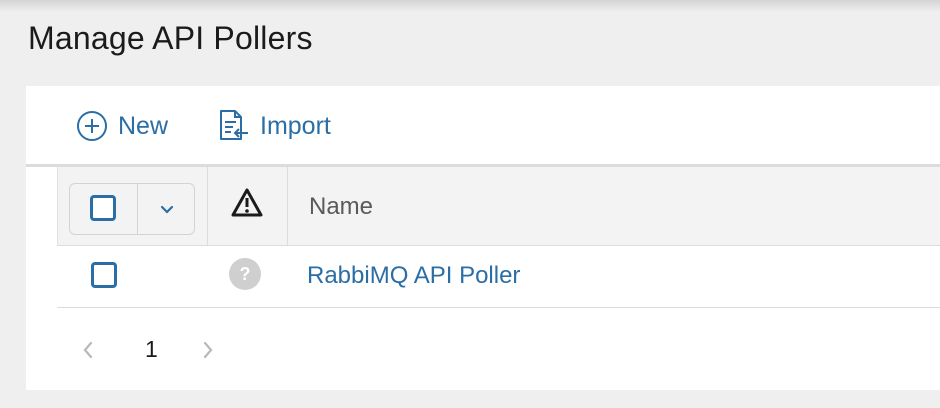 This screenshot has width=940, height=408. I want to click on import-icon, so click(233, 126).